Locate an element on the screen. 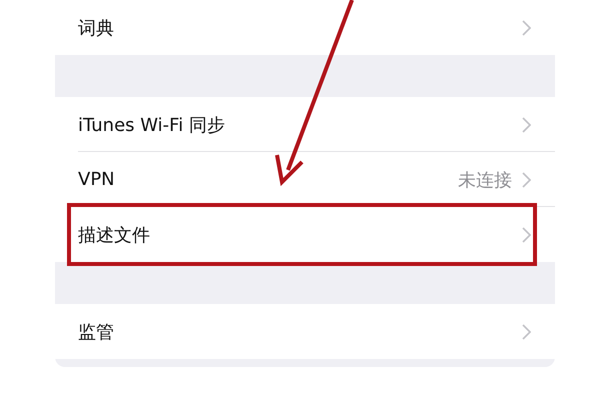 The height and width of the screenshot is (400, 600). row-value: 未连接 is located at coordinates (485, 180).